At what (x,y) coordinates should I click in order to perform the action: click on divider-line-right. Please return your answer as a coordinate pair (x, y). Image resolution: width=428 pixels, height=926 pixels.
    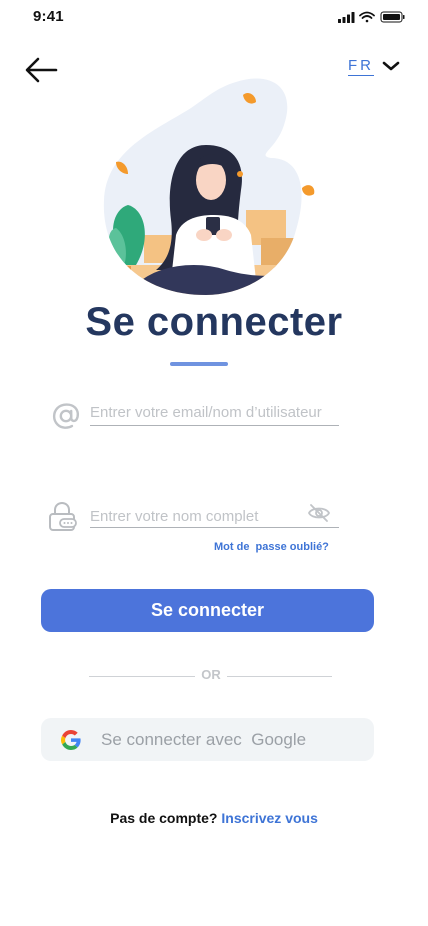
    Looking at the image, I should click on (279, 676).